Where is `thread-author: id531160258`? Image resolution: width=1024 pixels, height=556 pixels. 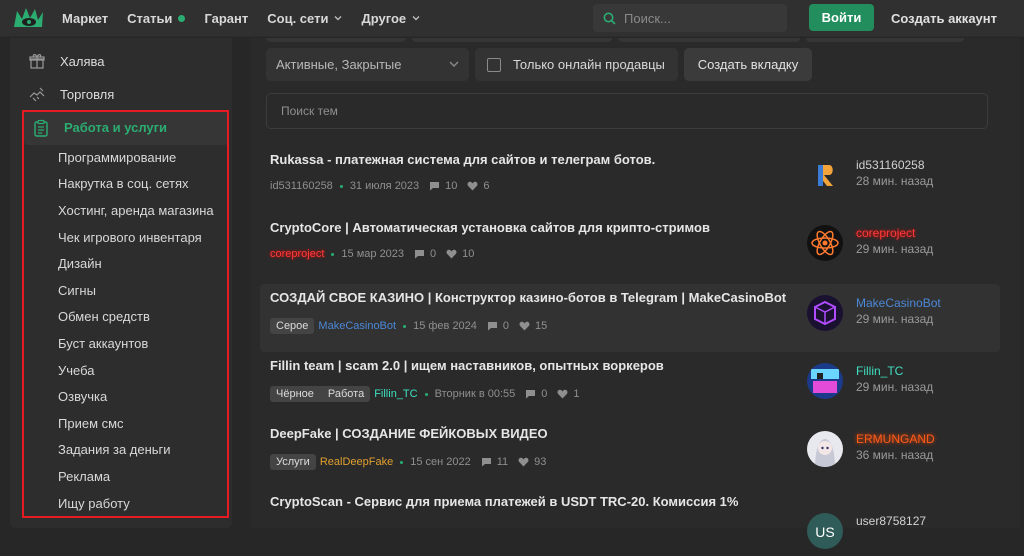
thread-author: id531160258 is located at coordinates (301, 186).